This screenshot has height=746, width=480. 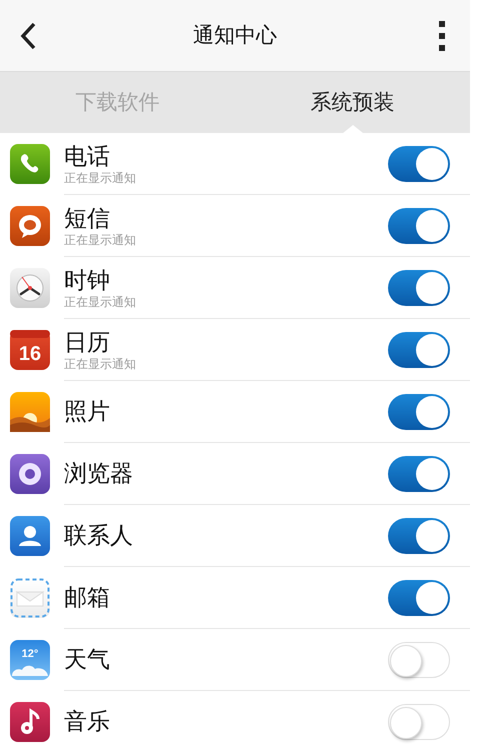 I want to click on app-name: 电话, so click(x=87, y=156).